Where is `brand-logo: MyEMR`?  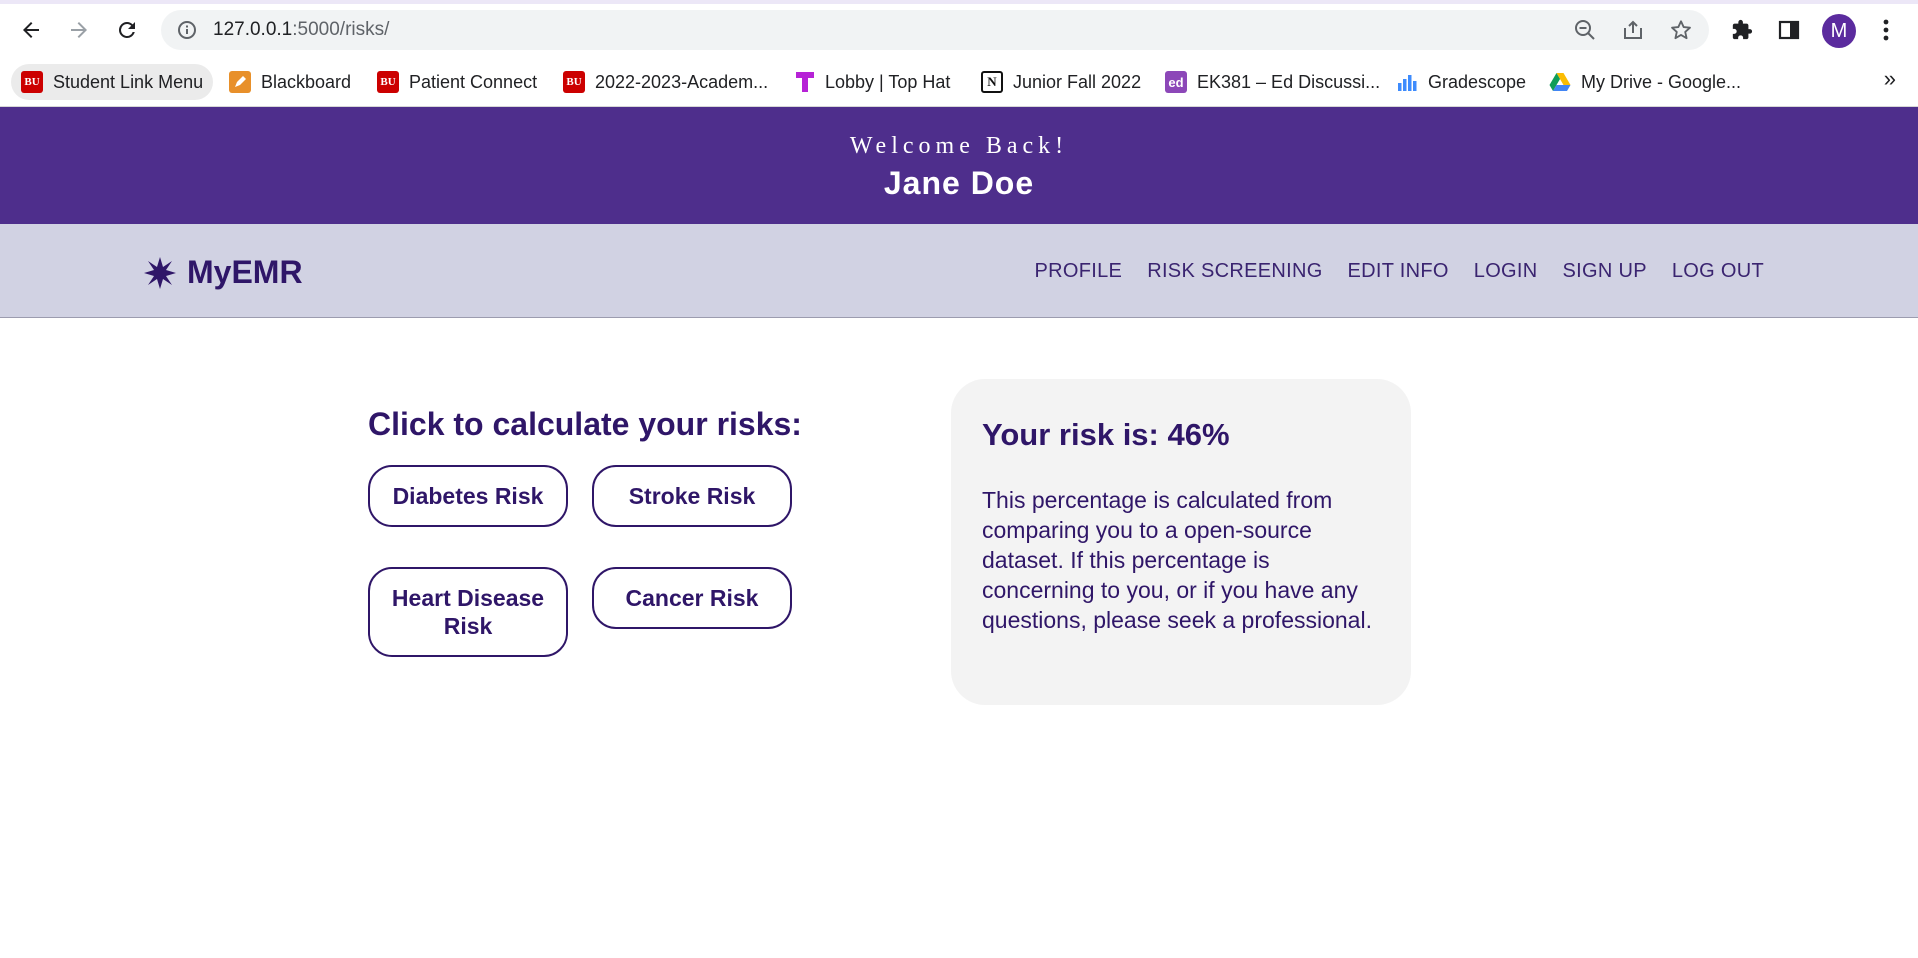
brand-logo: MyEMR is located at coordinates (223, 272).